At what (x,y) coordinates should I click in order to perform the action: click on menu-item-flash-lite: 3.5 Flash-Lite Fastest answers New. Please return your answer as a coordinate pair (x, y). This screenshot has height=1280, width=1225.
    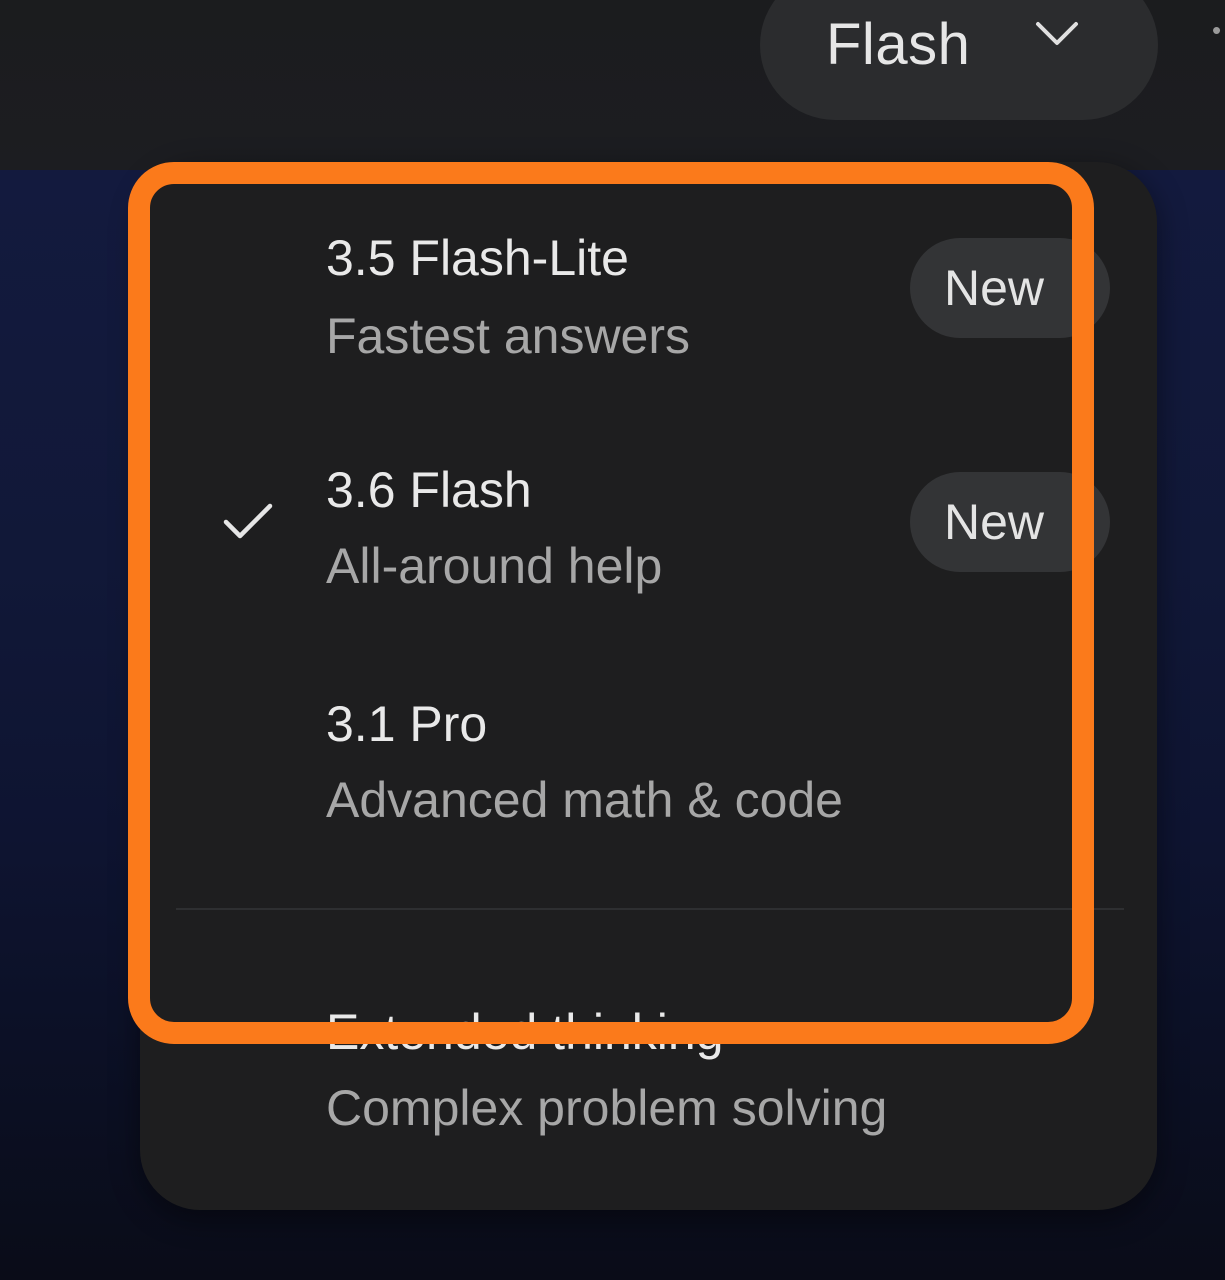
    Looking at the image, I should click on (648, 307).